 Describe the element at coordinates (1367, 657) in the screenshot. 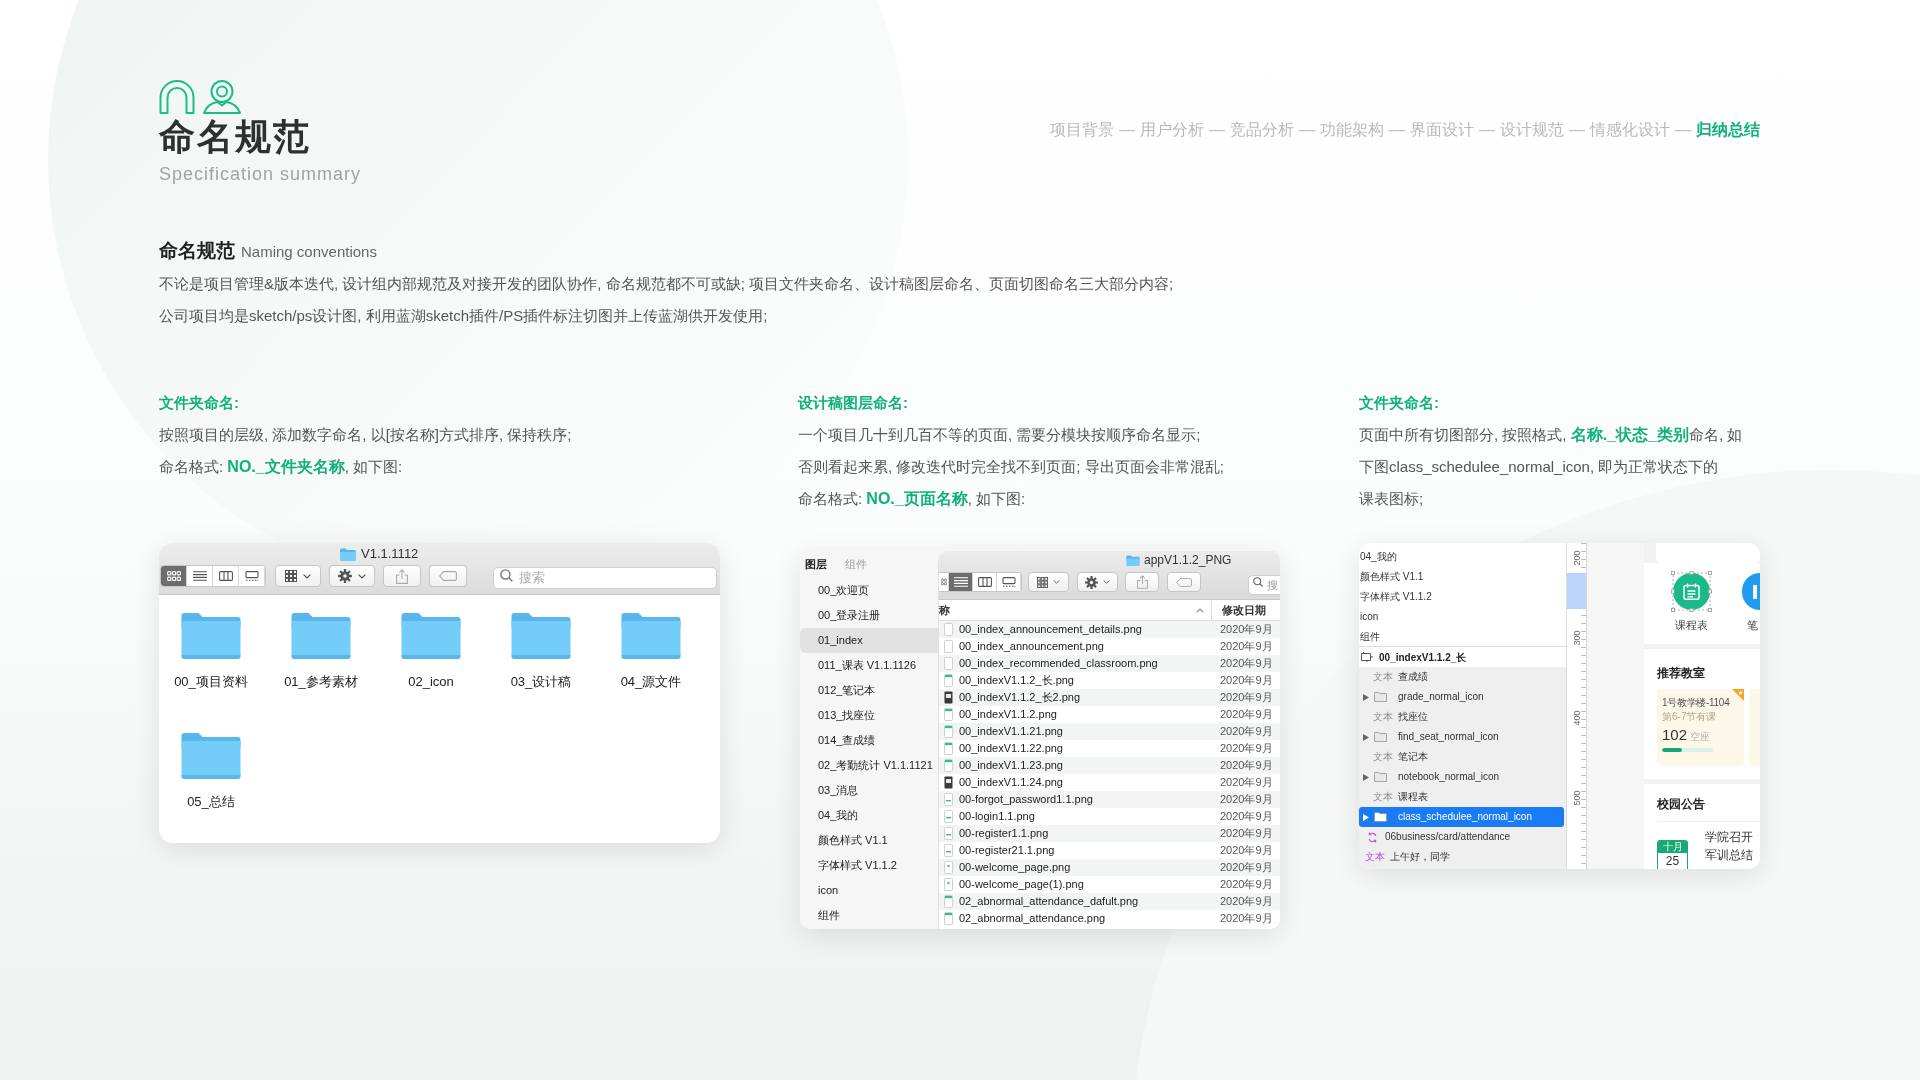

I see `artboard-icon` at that location.